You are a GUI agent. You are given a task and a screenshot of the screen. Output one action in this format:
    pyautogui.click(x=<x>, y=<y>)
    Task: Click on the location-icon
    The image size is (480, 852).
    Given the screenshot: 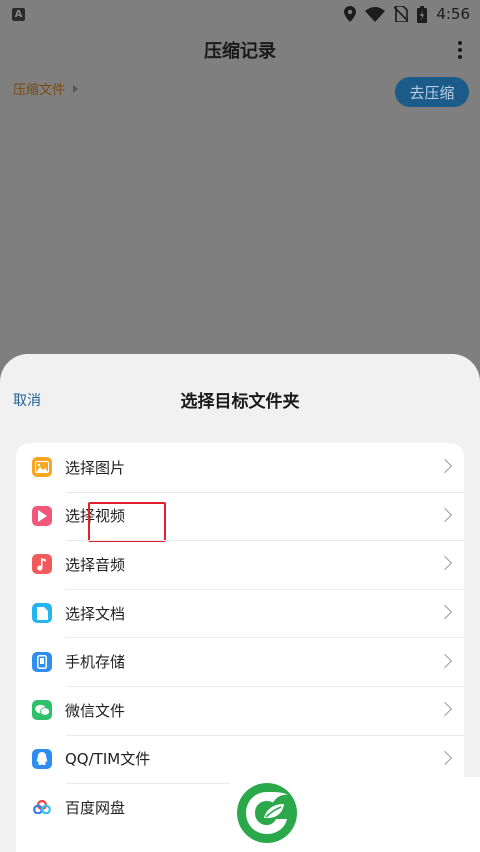 What is the action you would take?
    pyautogui.click(x=350, y=14)
    